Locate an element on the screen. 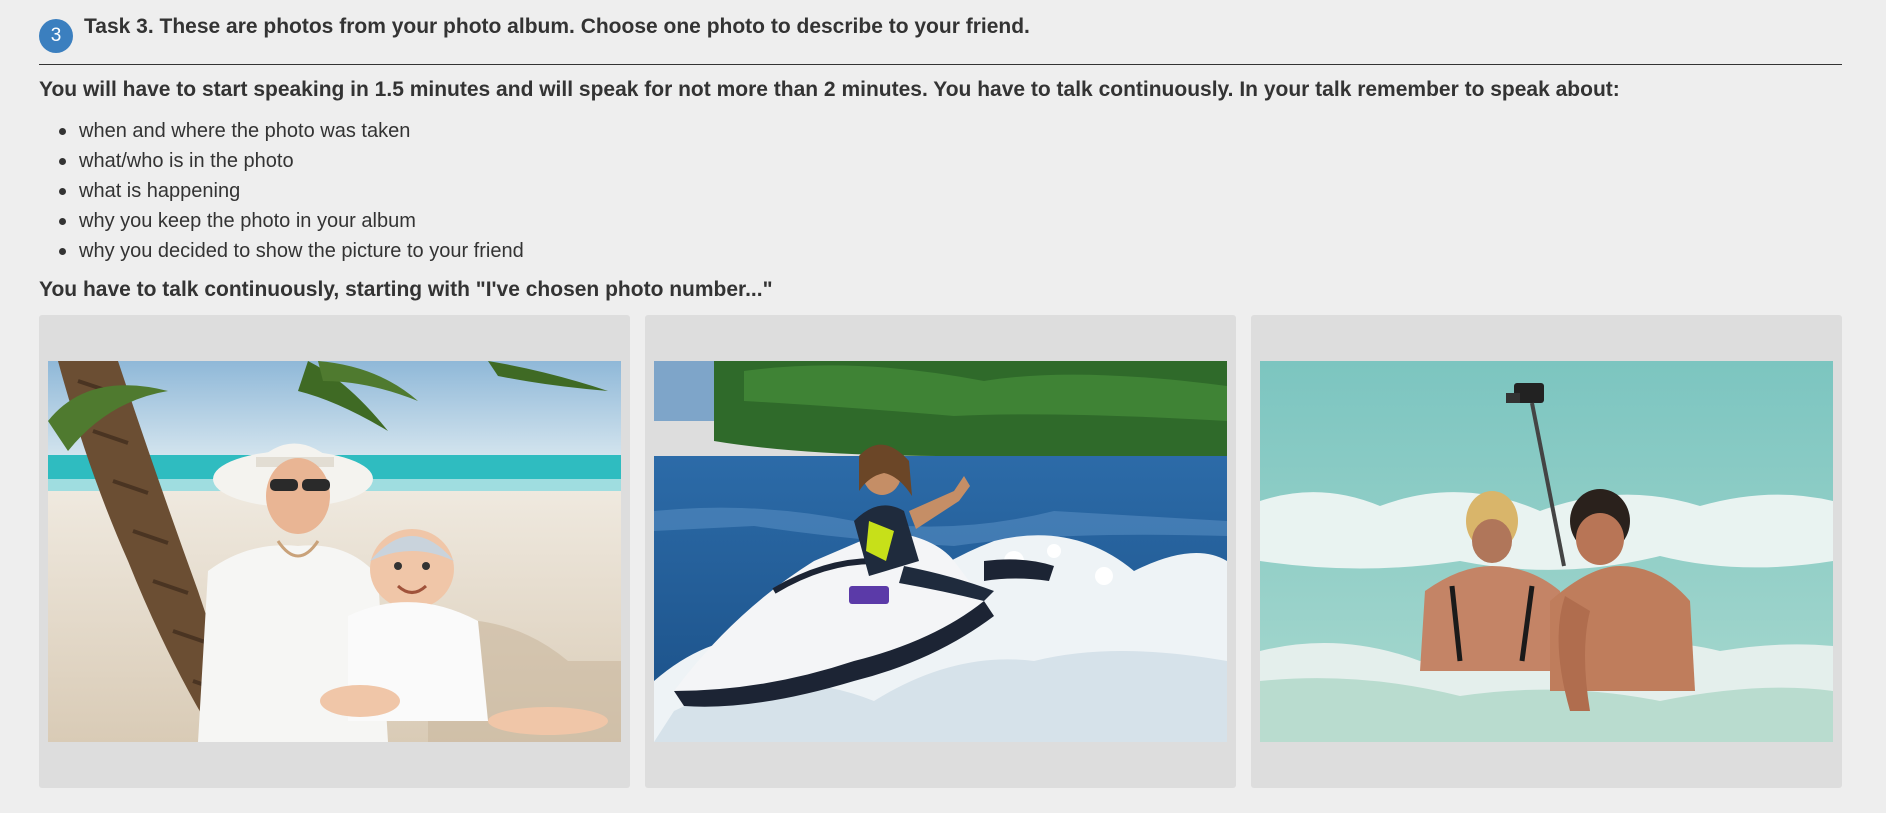 This screenshot has height=813, width=1886. talk-point: what/who is in the photo is located at coordinates (291, 161).